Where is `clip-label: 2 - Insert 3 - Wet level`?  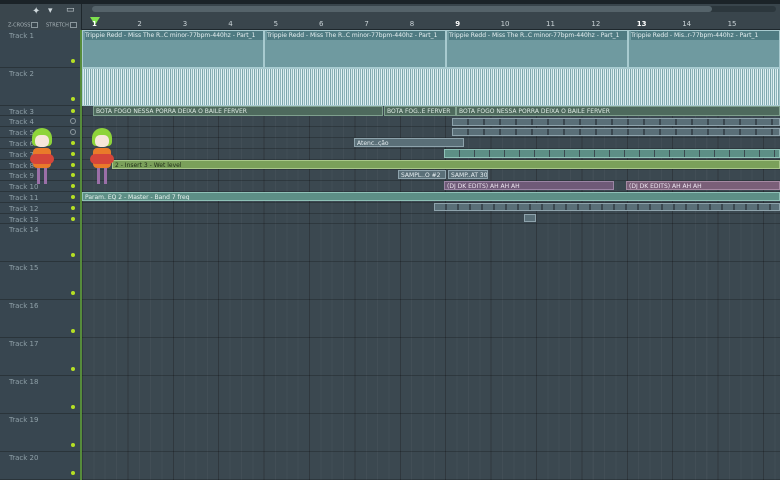 clip-label: 2 - Insert 3 - Wet level is located at coordinates (148, 165).